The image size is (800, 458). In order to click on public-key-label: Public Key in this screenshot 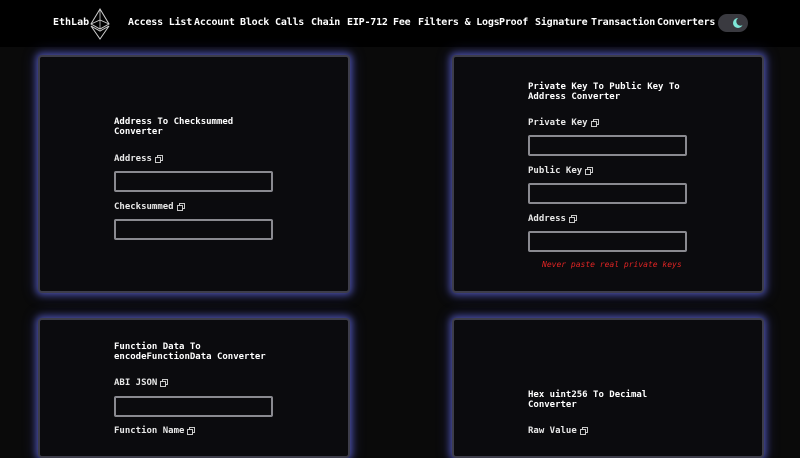, I will do `click(561, 171)`.